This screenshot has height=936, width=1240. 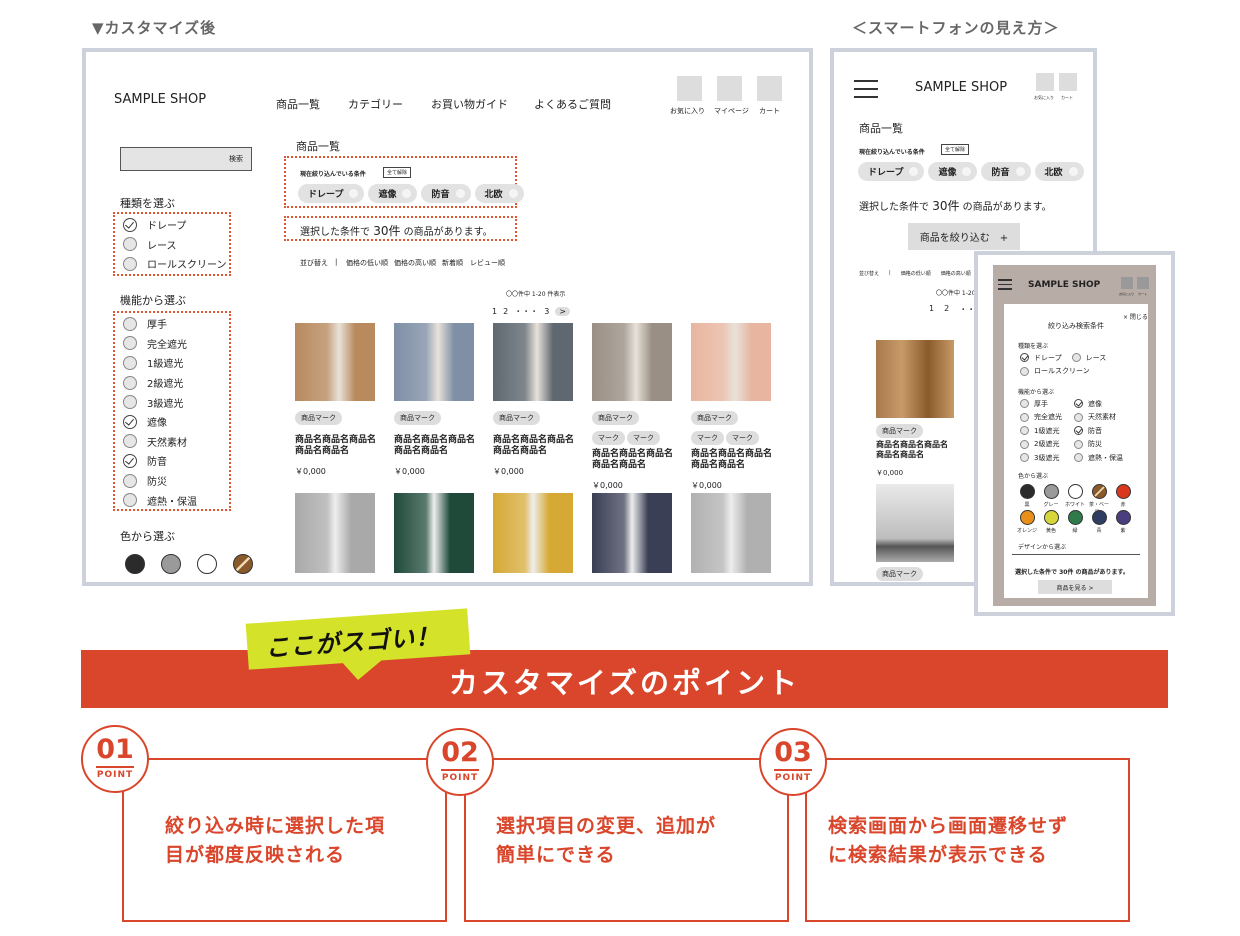 What do you see at coordinates (1098, 458) in the screenshot?
I see `modal-function-option: 遮熱・保温` at bounding box center [1098, 458].